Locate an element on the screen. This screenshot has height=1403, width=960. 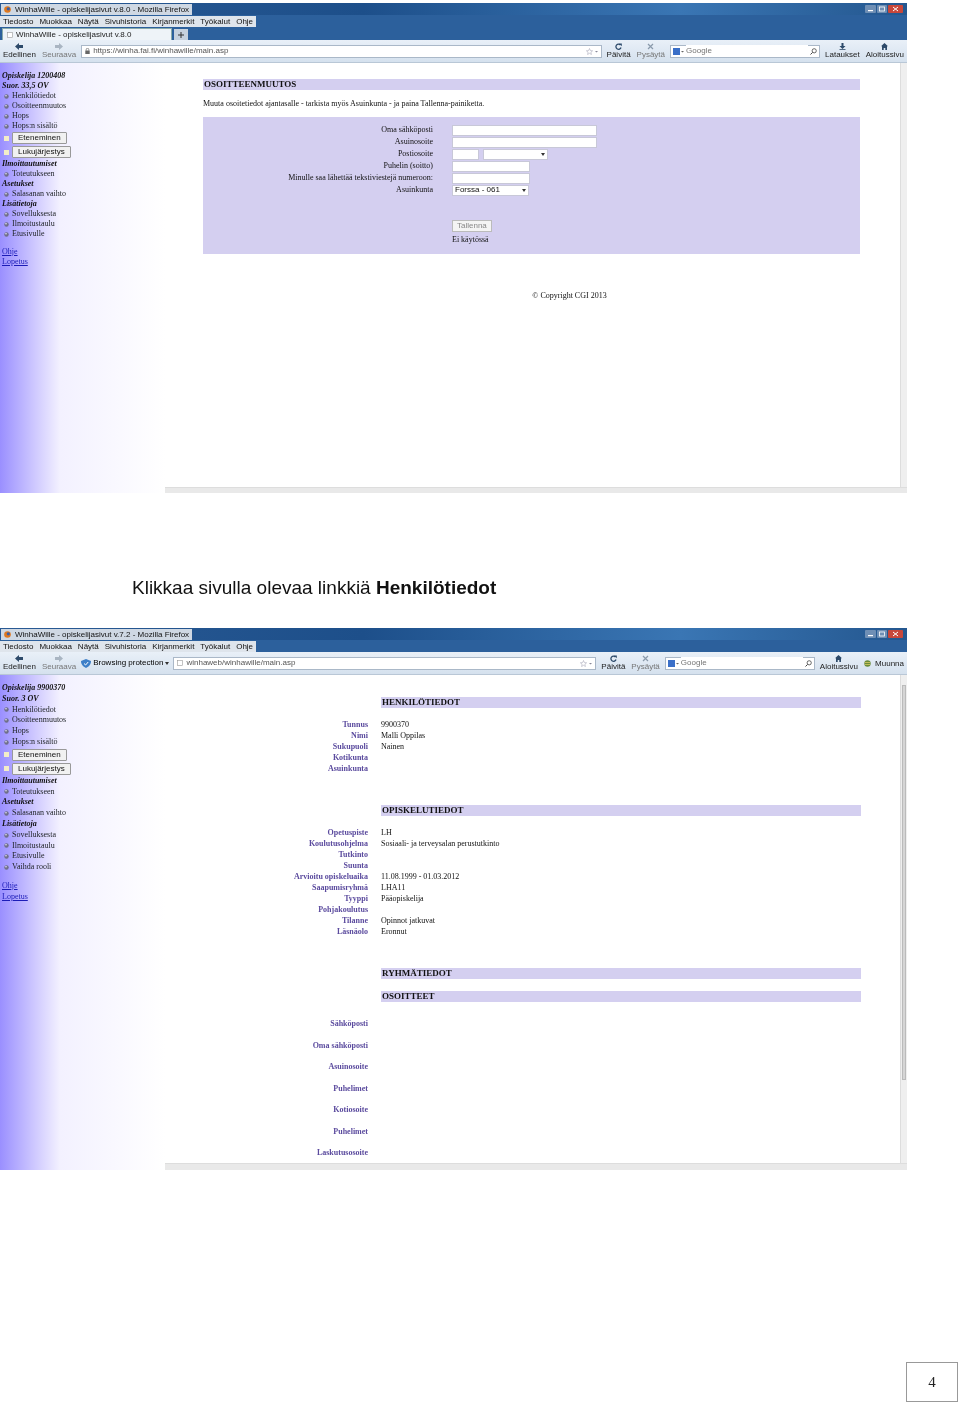
field-value: Eronnut is located at coordinates (394, 931).